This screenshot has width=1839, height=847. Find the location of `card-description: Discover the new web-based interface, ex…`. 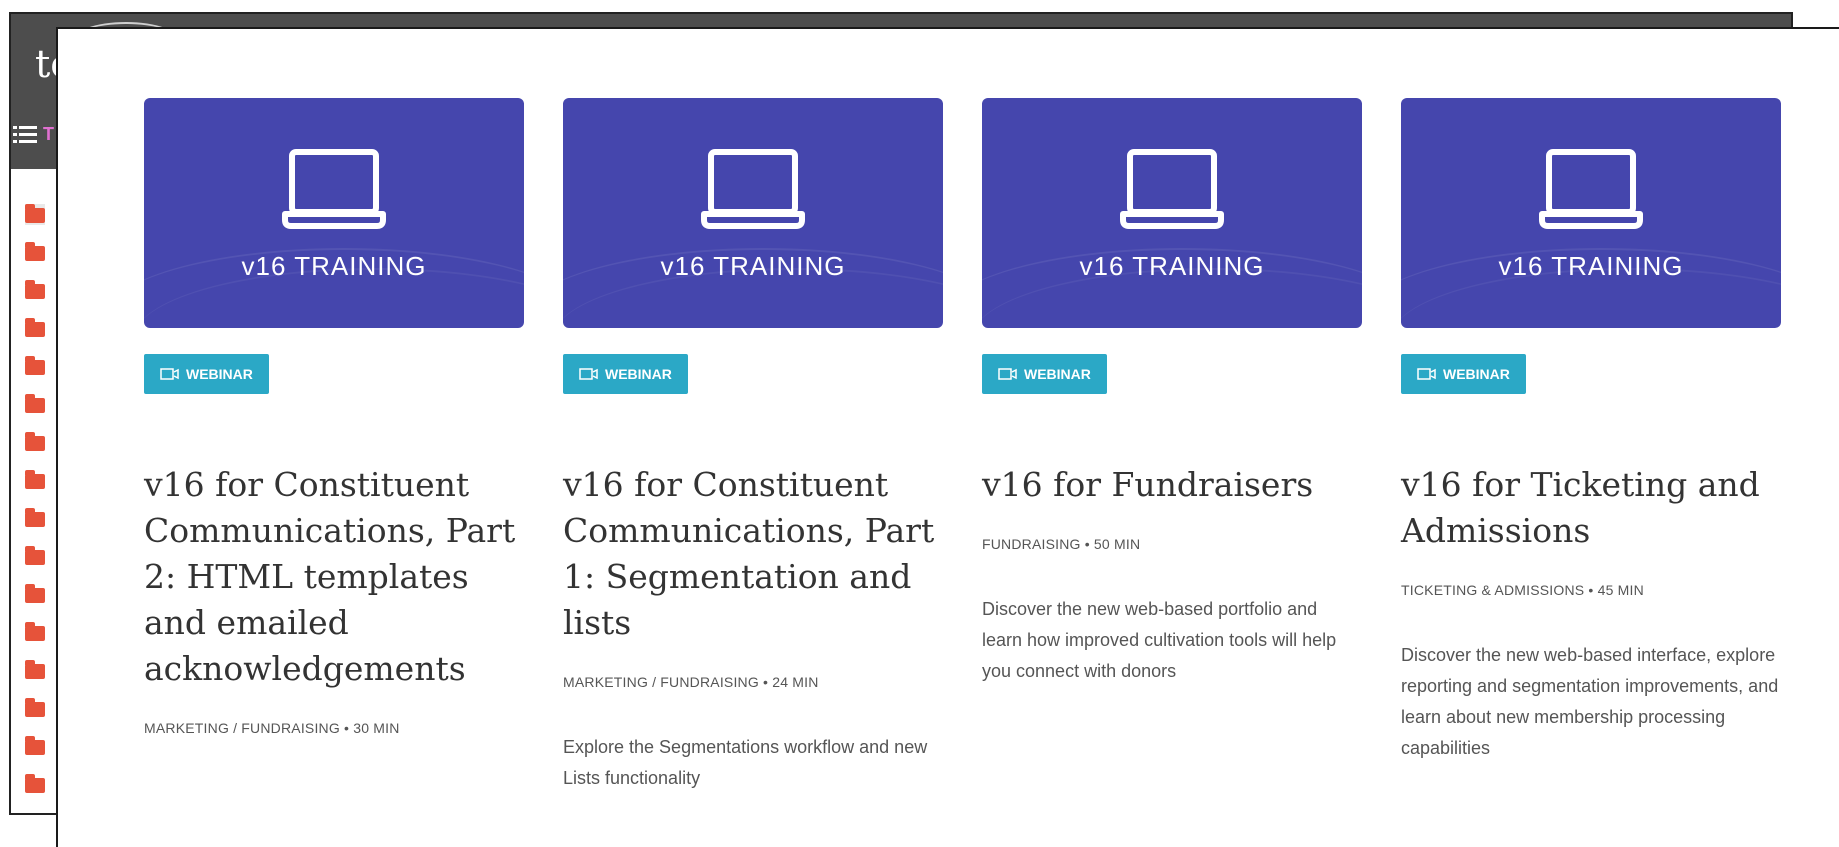

card-description: Discover the new web-based interface, ex… is located at coordinates (1590, 701).